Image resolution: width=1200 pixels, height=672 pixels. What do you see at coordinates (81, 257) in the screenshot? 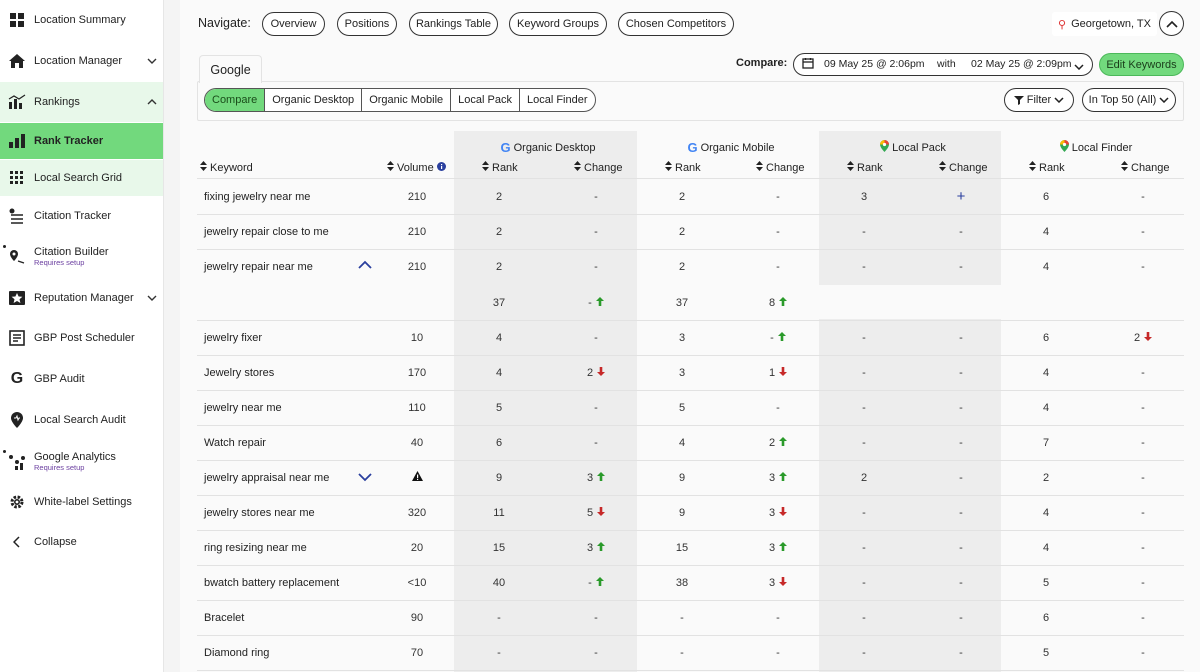
I see `sidebar-item-citation-builder: Citation Builder Requires setup` at bounding box center [81, 257].